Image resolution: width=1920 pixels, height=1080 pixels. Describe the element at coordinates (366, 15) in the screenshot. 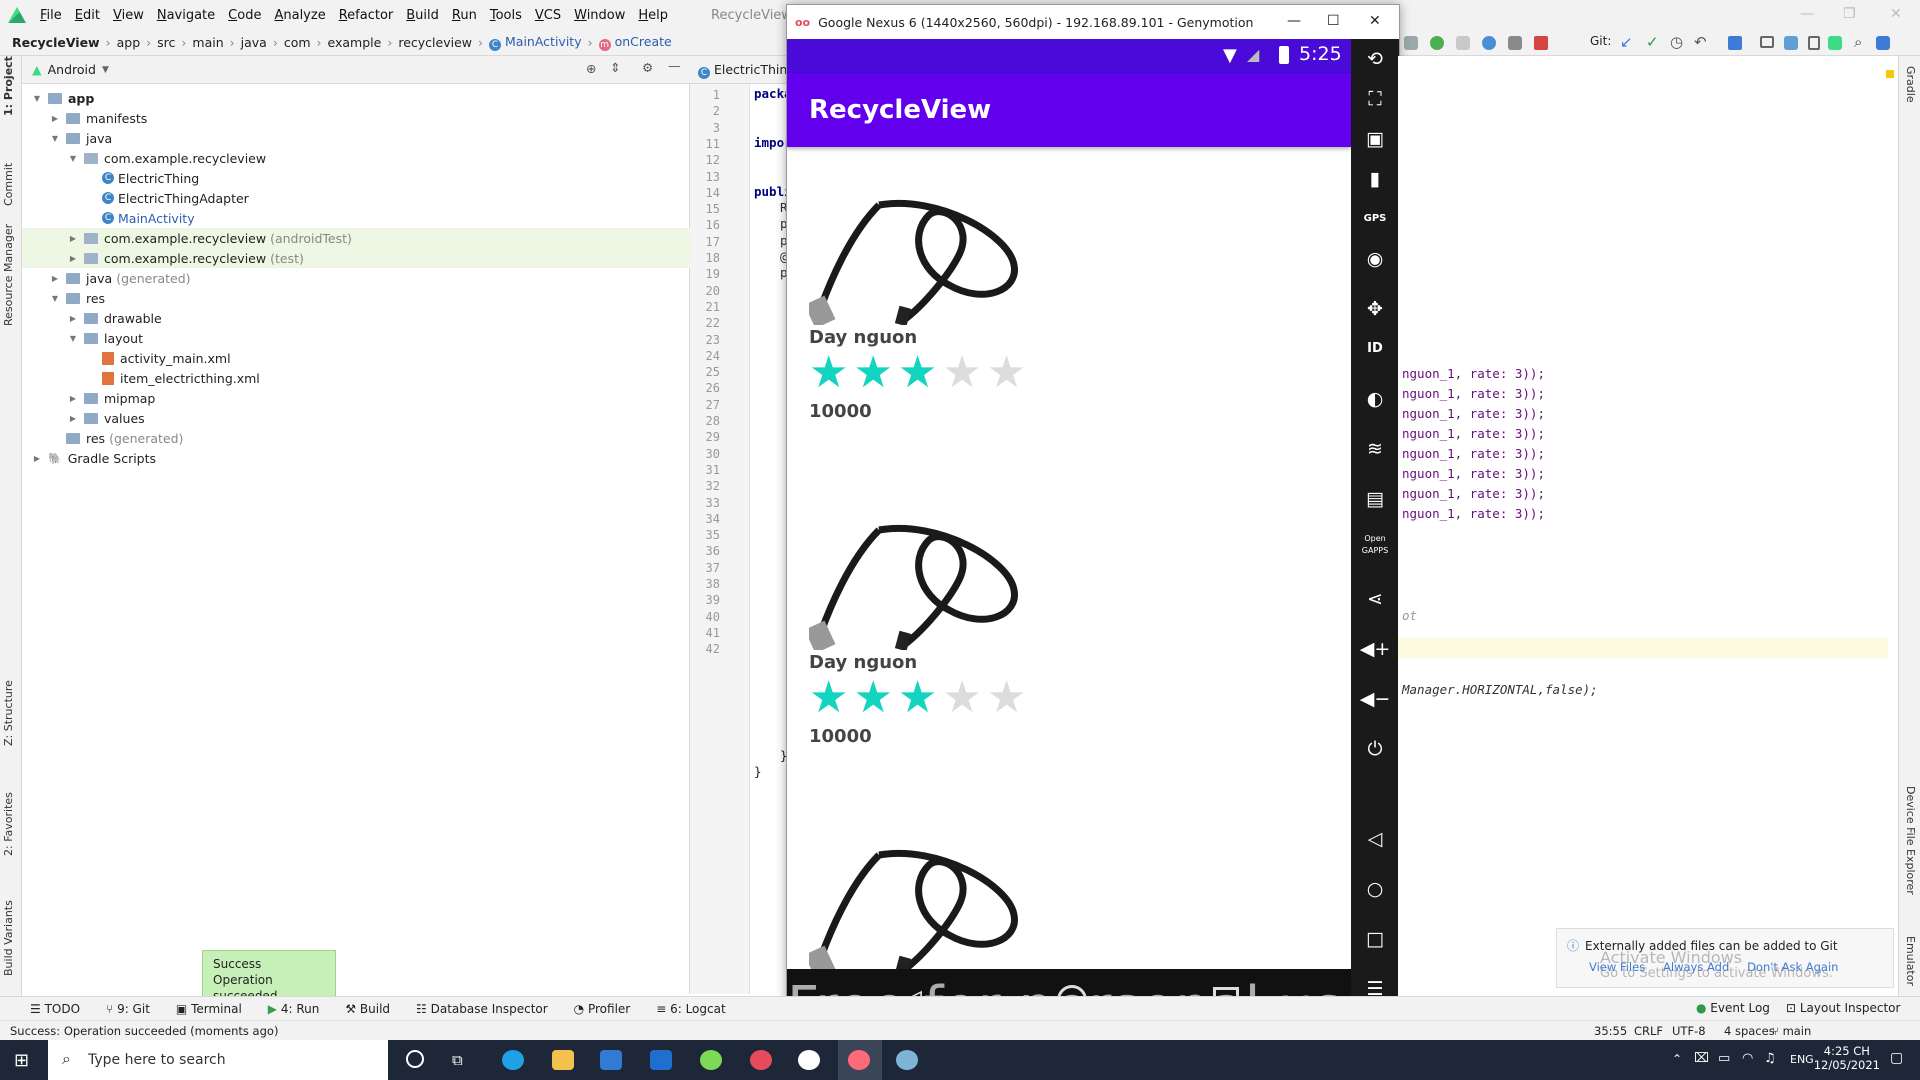

I see `menu-refactor: Refactor` at that location.